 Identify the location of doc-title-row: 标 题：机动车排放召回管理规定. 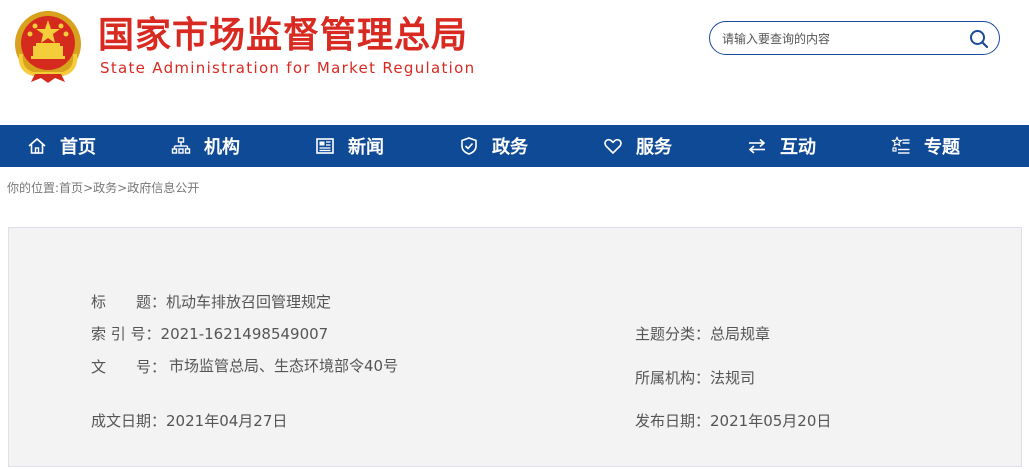
(211, 302).